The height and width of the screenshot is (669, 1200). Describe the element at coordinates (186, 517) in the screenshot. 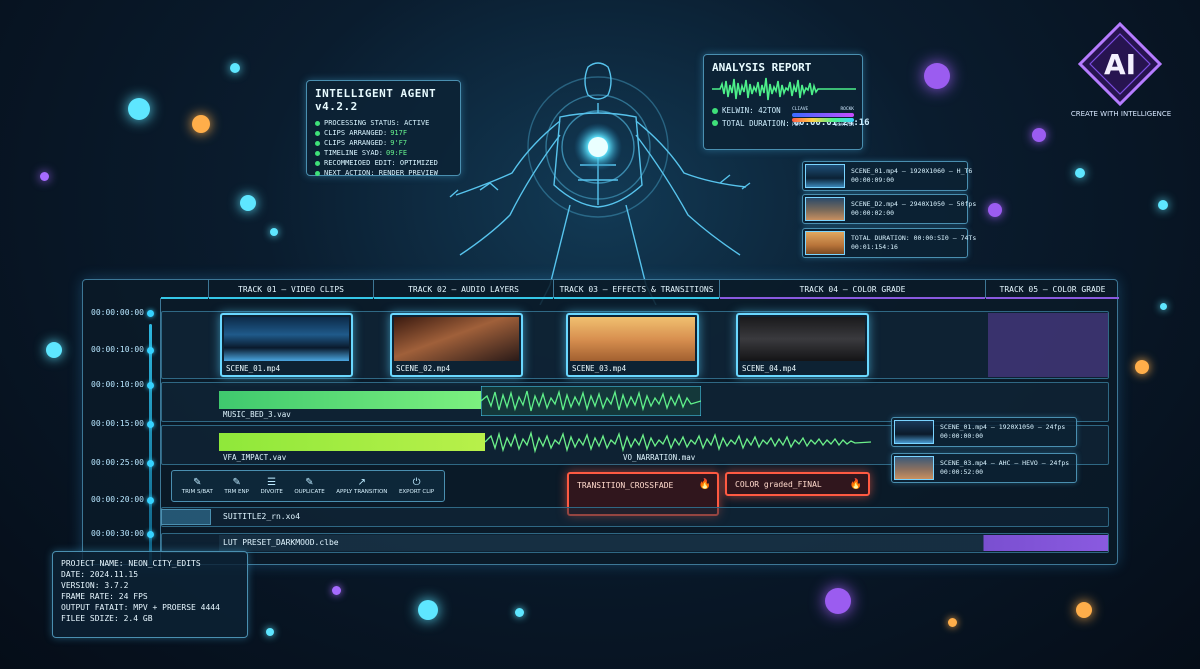

I see `subtitle-marker` at that location.